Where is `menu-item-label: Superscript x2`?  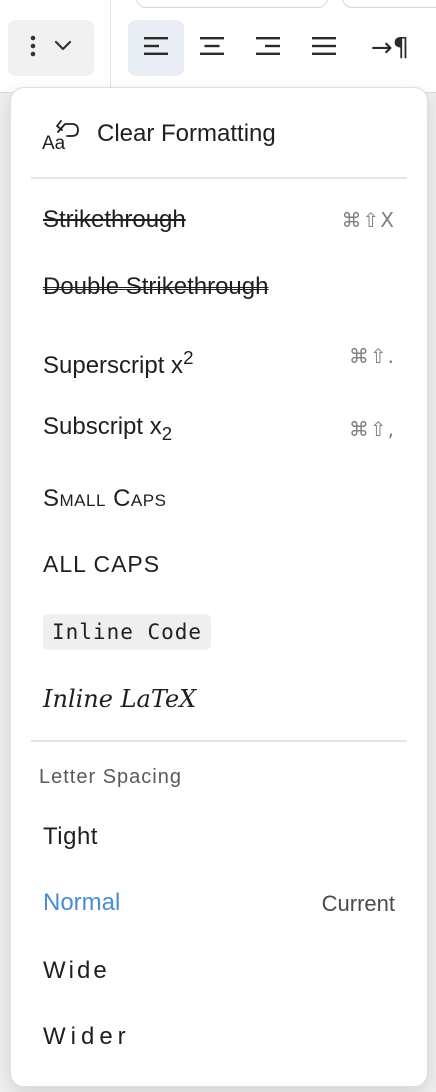
menu-item-label: Superscript x2 is located at coordinates (118, 362).